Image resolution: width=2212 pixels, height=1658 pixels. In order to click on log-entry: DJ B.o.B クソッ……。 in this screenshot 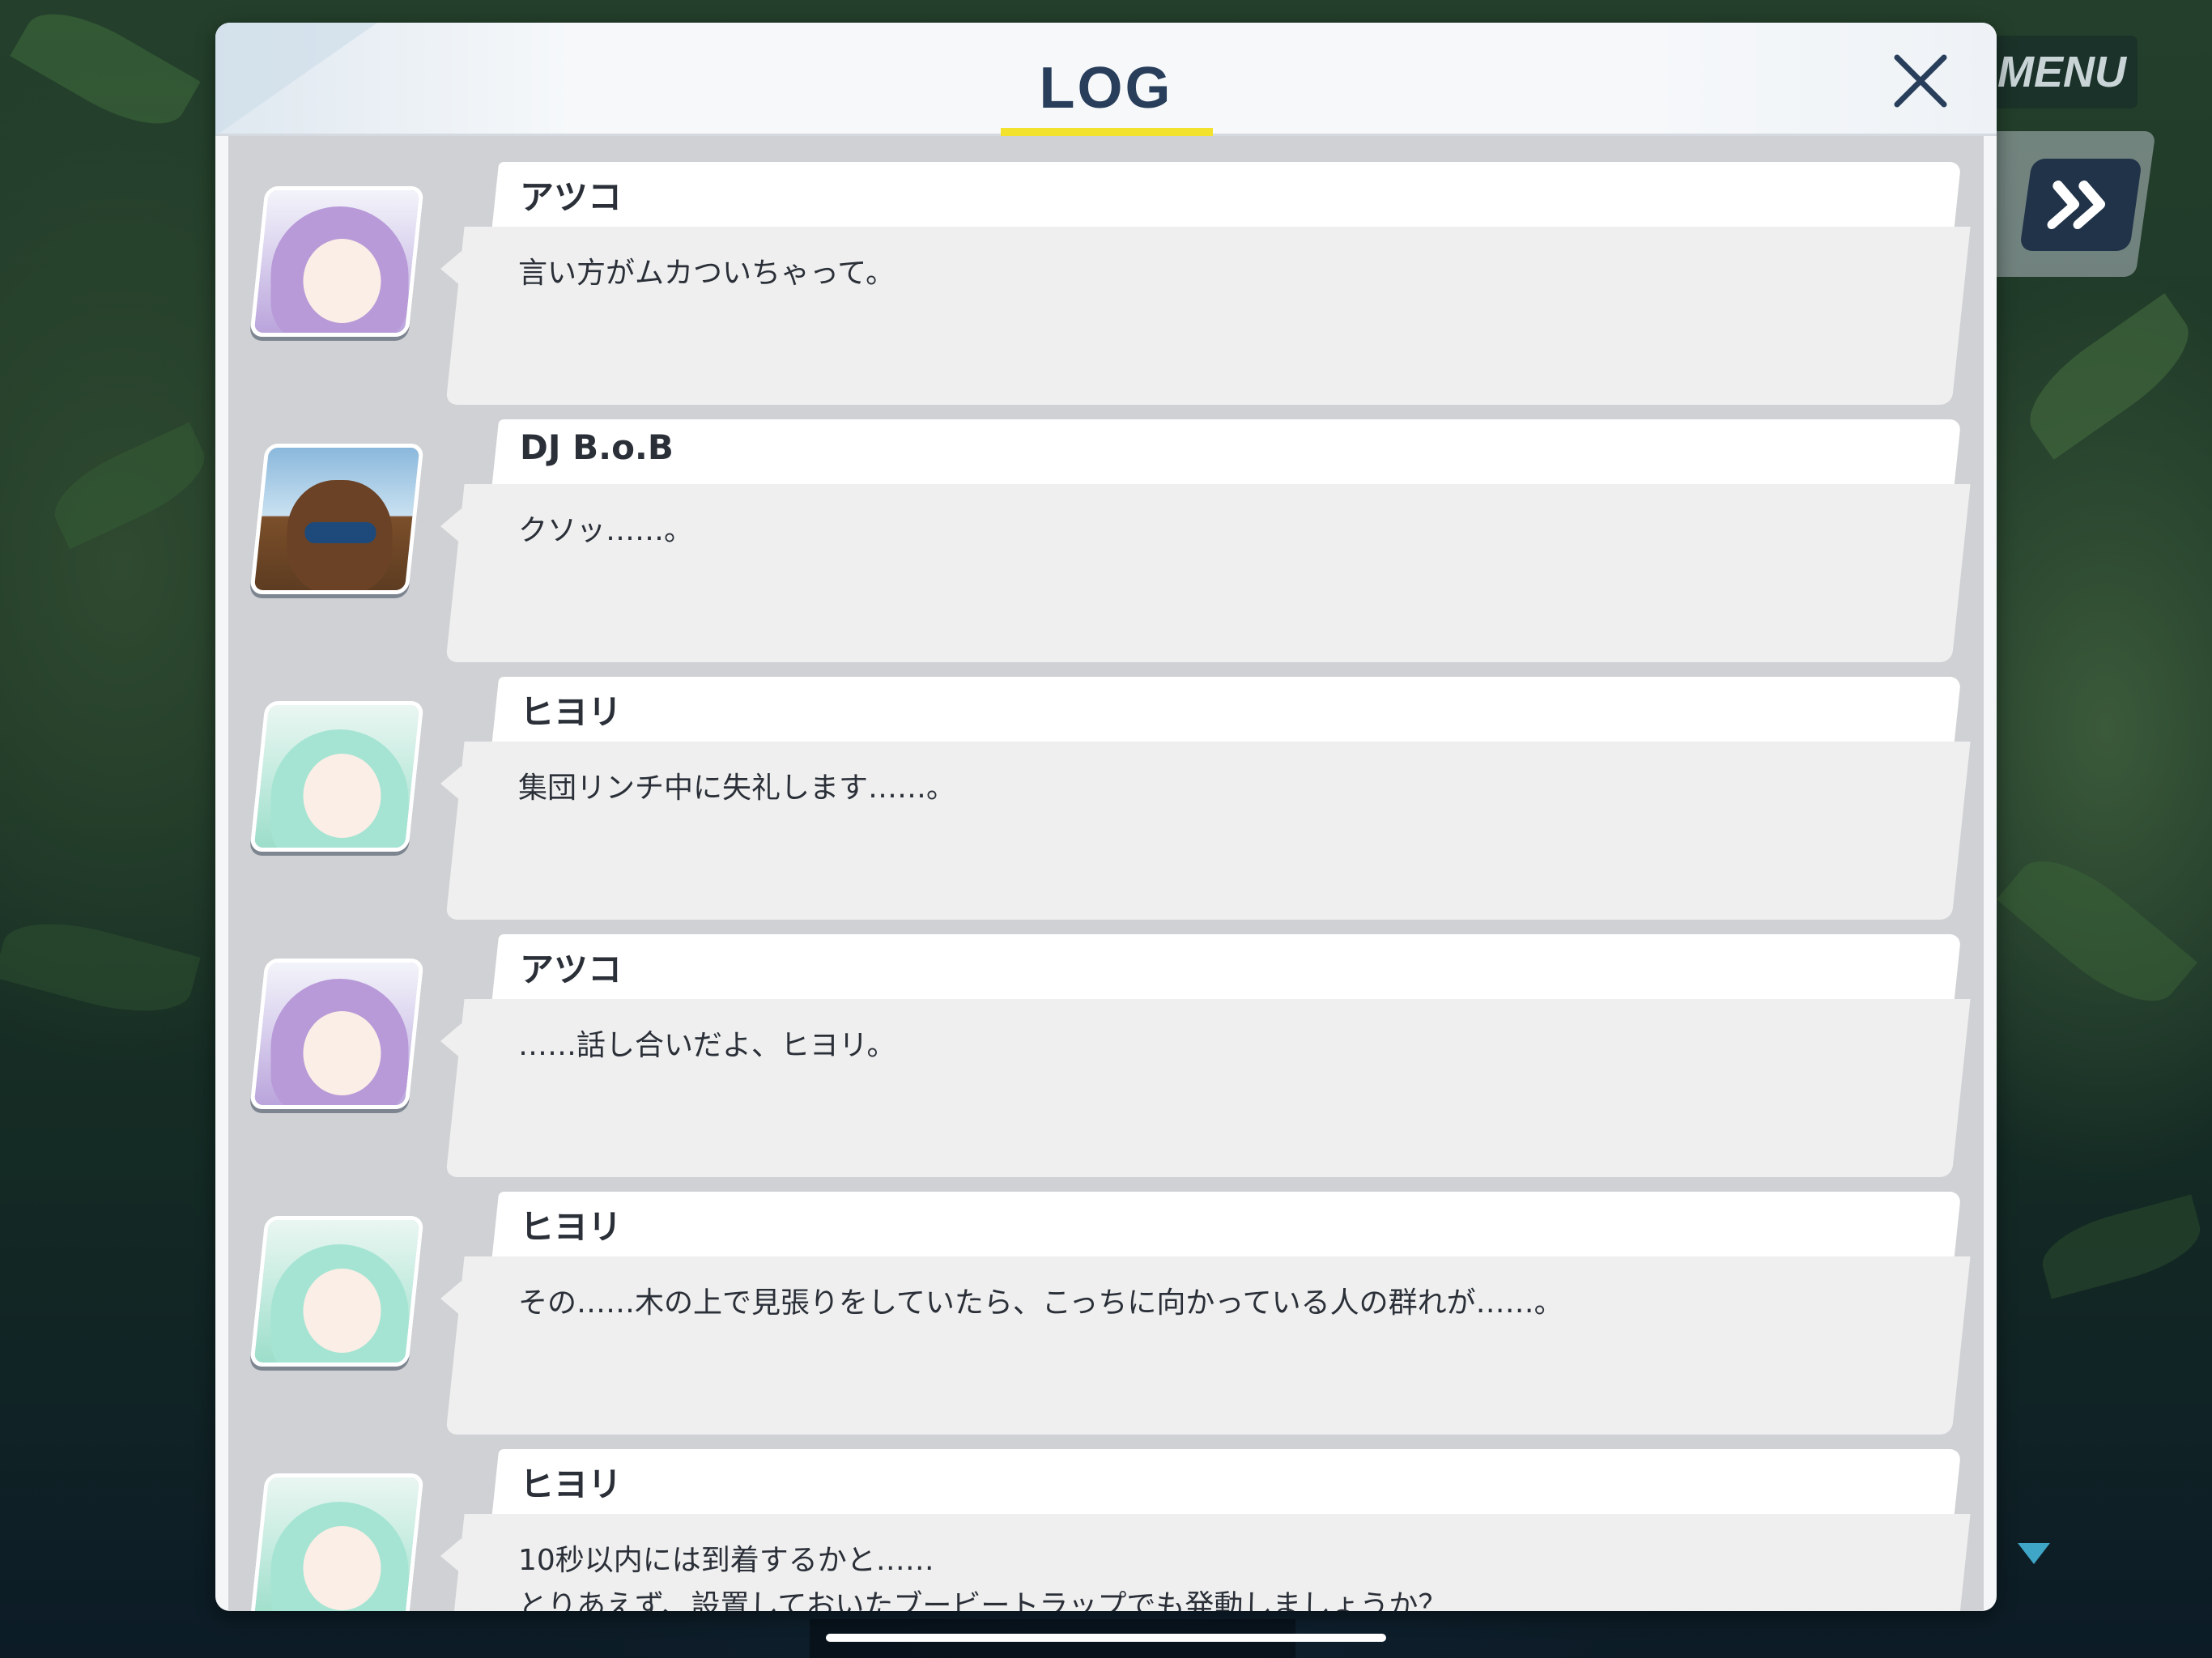, I will do `click(1106, 548)`.